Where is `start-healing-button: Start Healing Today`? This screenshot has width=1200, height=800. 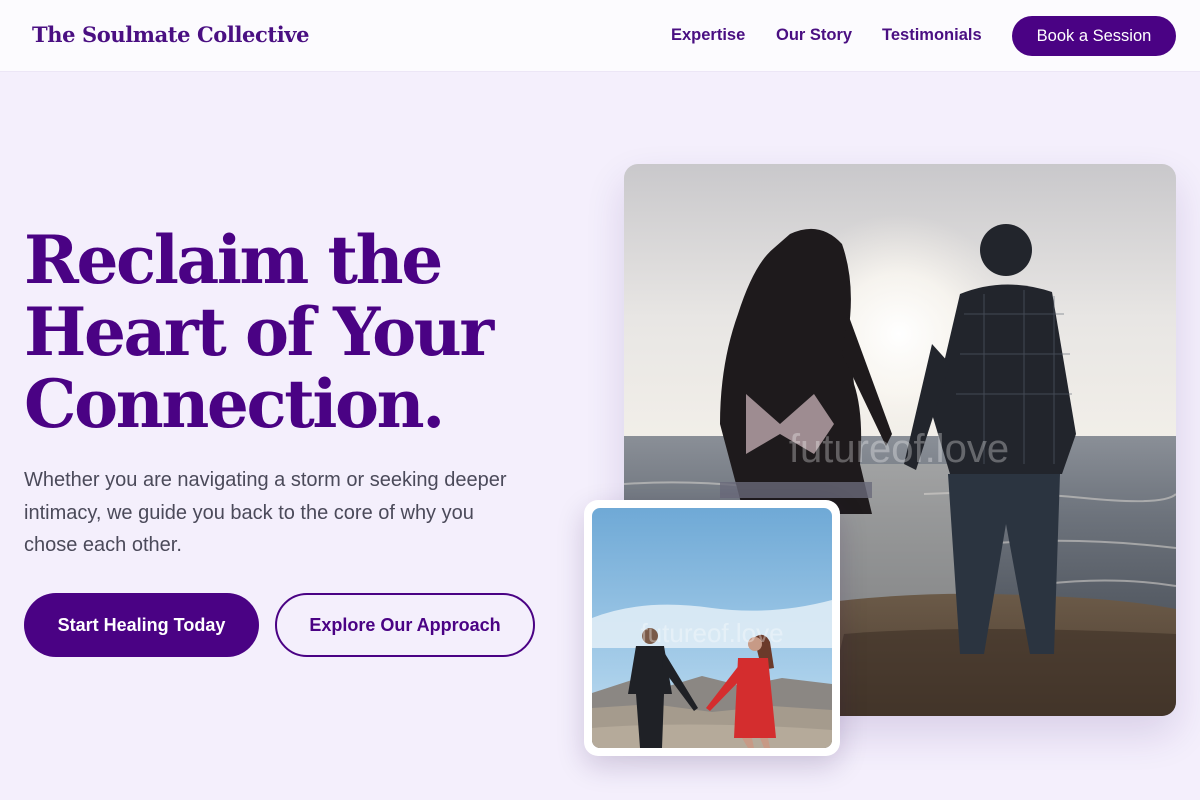
start-healing-button: Start Healing Today is located at coordinates (141, 625).